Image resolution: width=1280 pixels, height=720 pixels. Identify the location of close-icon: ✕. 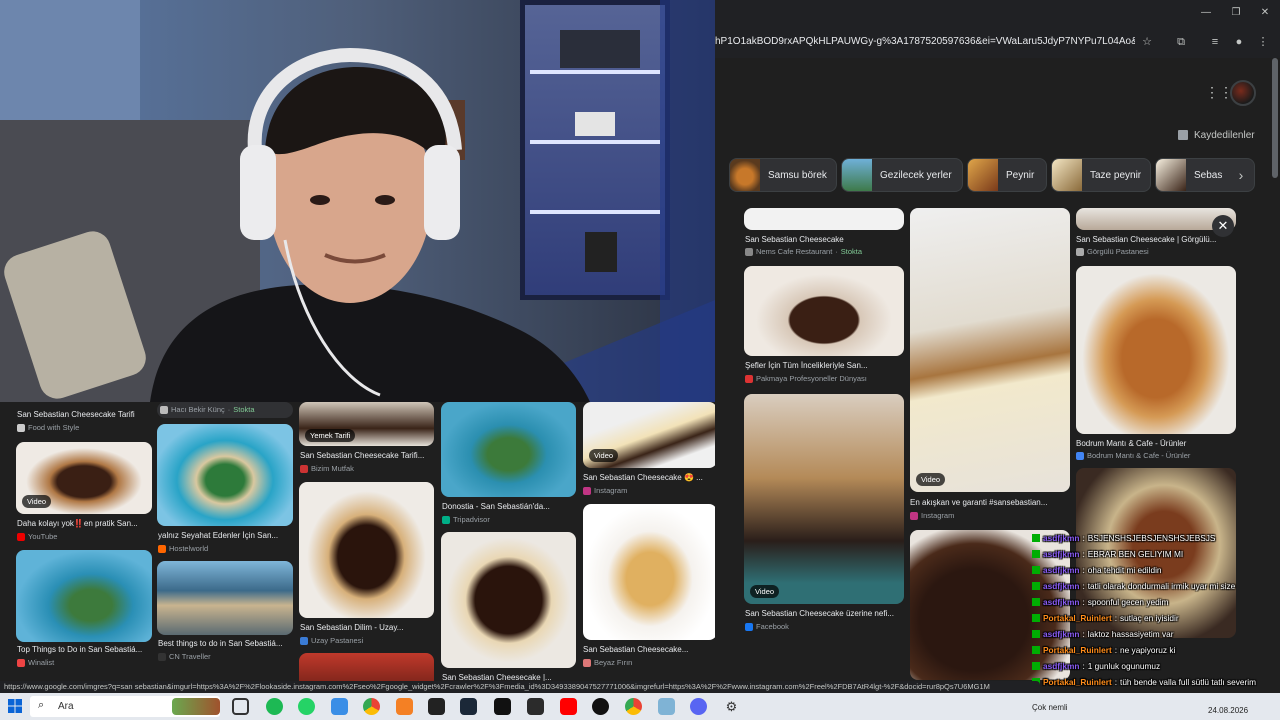
(1223, 226).